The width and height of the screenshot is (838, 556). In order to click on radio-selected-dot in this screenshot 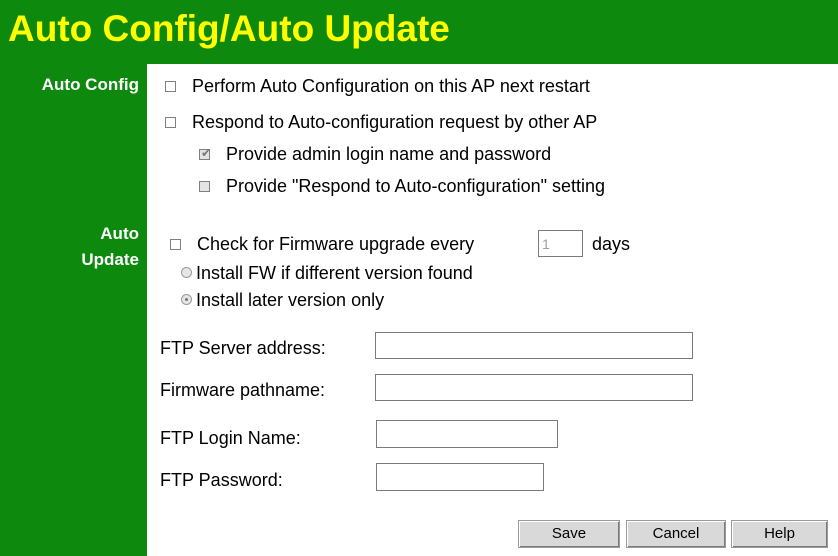, I will do `click(186, 299)`.